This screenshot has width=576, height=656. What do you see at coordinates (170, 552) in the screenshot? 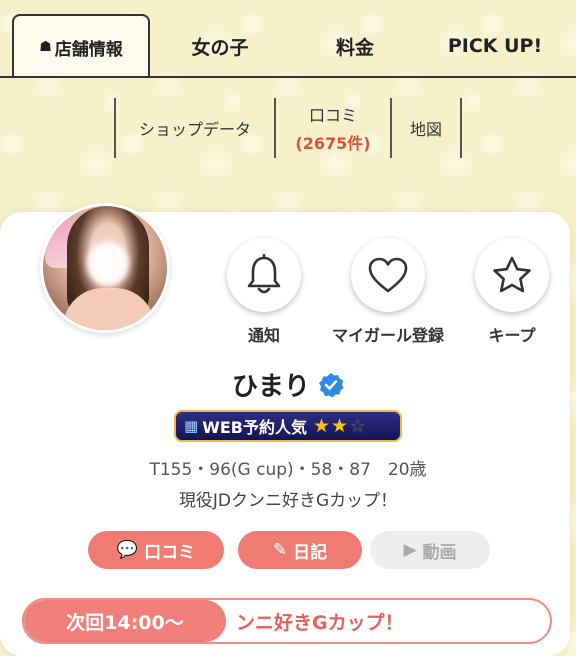
I see `review-button-label: 口コミ` at bounding box center [170, 552].